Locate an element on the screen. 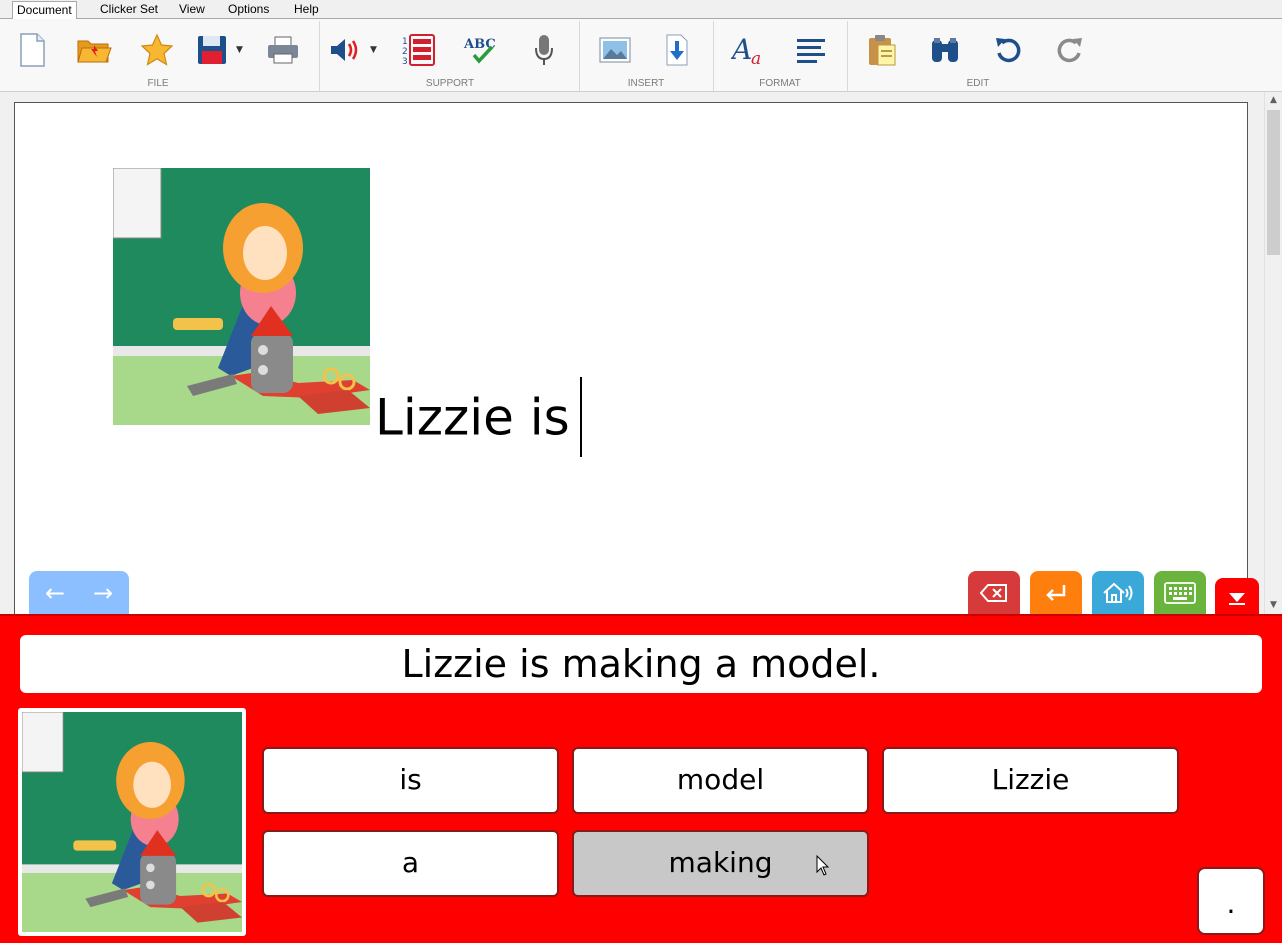  keyboard-icon is located at coordinates (1180, 593).